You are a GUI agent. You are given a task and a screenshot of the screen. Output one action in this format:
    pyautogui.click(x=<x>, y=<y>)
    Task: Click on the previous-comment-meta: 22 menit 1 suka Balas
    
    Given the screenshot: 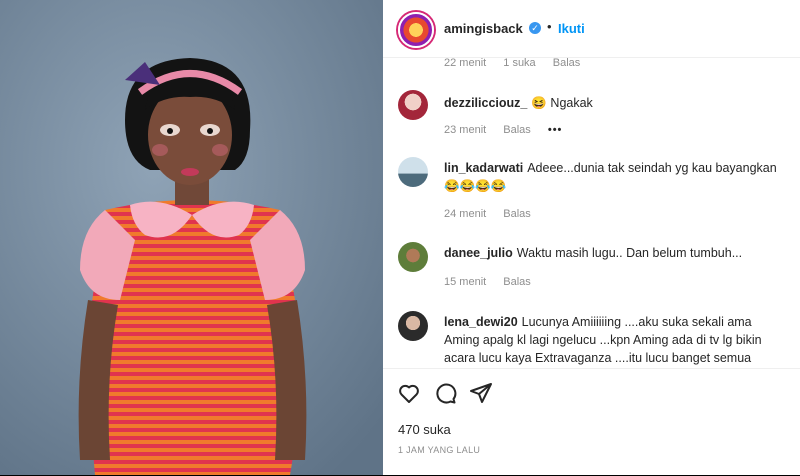 What is the action you would take?
    pyautogui.click(x=519, y=63)
    